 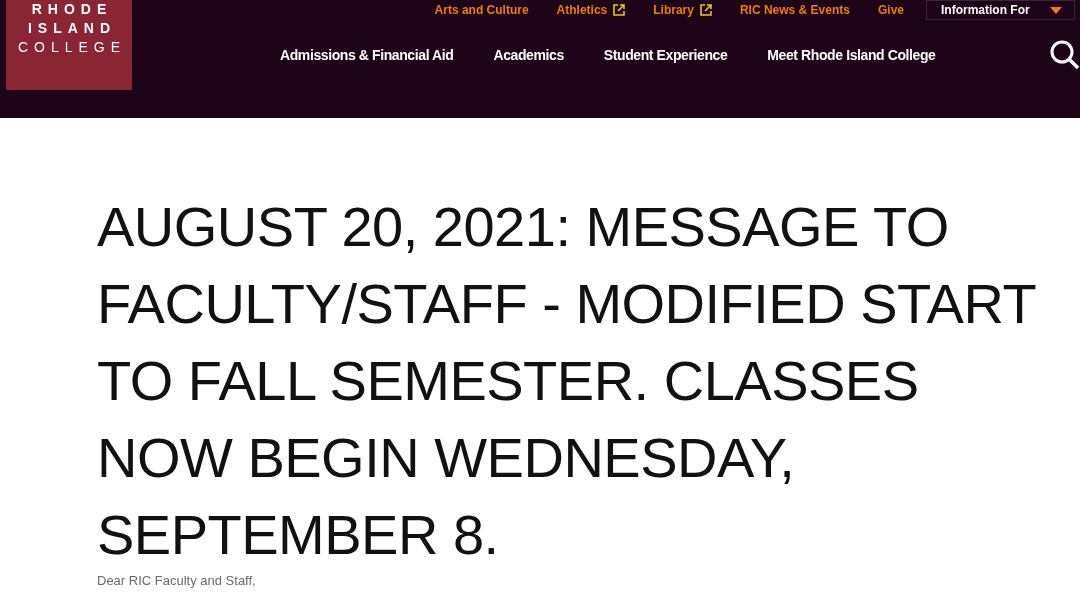 I want to click on nav-link: Meet Rhode Island College, so click(x=851, y=55).